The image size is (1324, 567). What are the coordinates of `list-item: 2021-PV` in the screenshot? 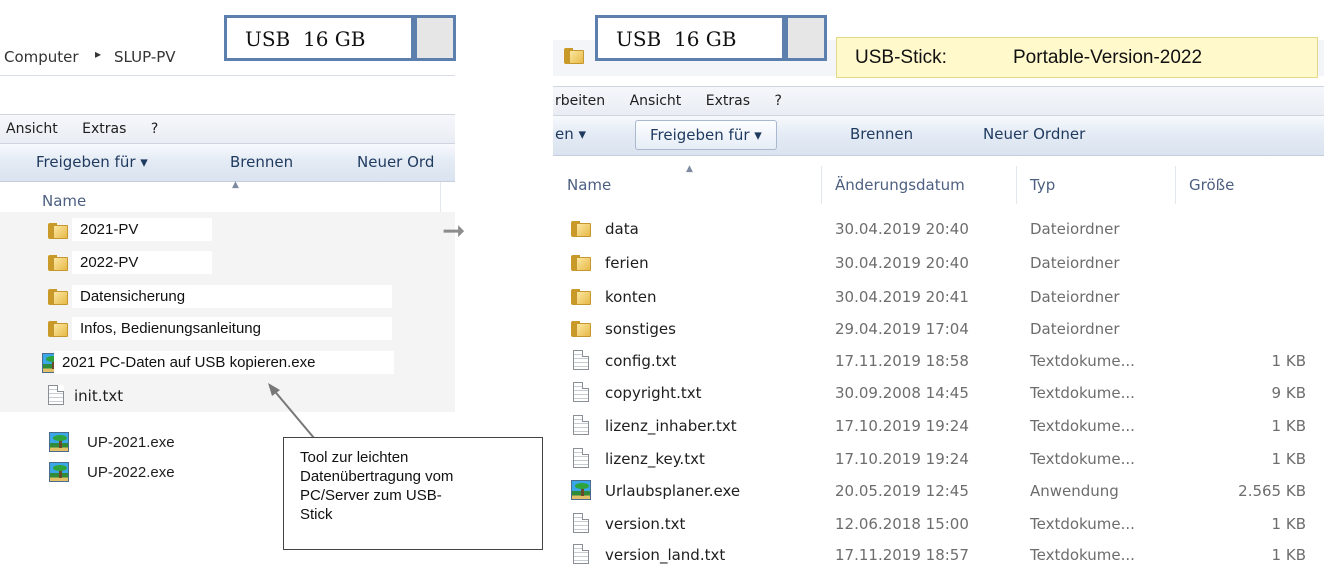 It's located at (142, 229).